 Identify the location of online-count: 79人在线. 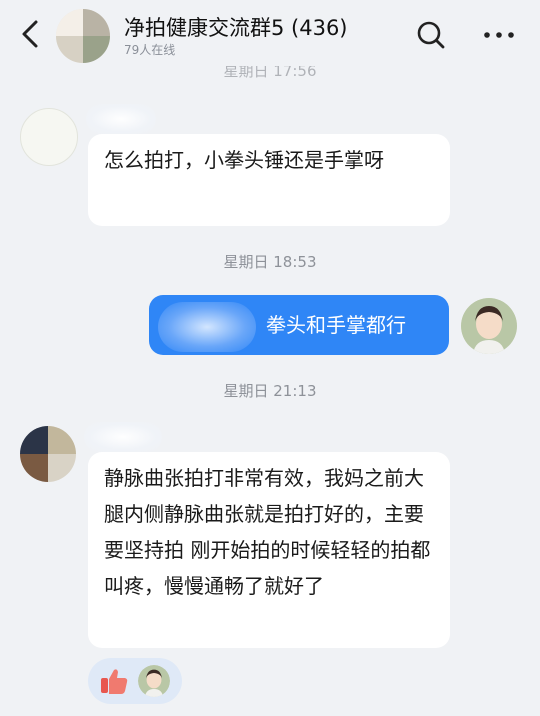
(150, 50).